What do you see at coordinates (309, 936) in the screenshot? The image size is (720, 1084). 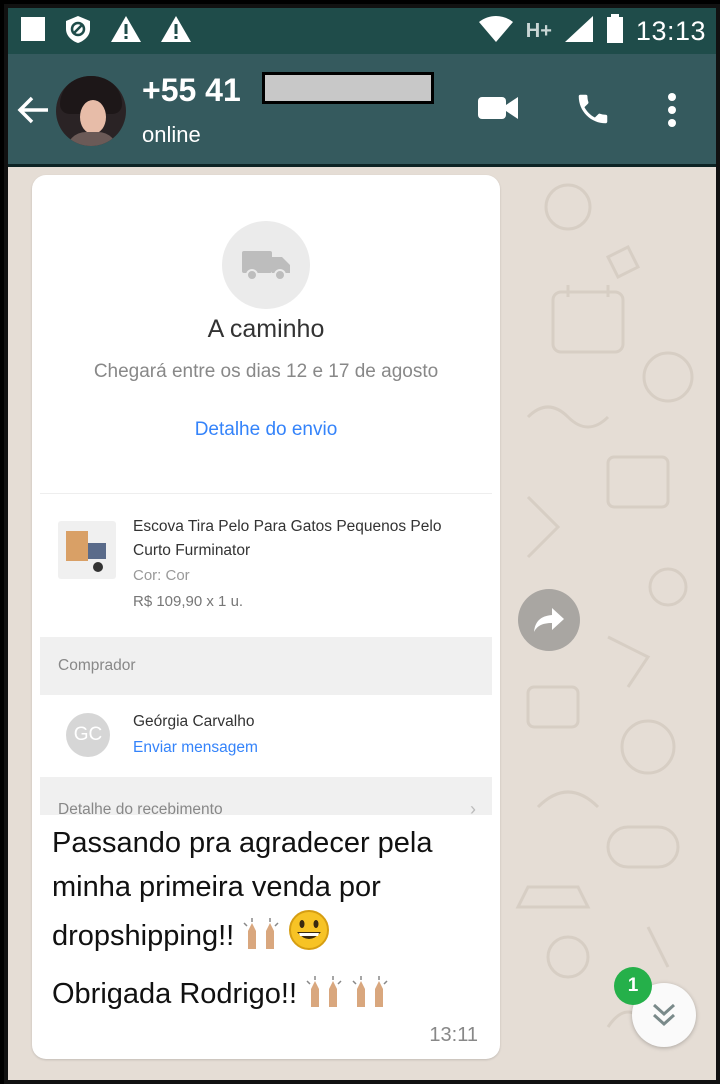 I see `grinning-face-emoji-icon` at bounding box center [309, 936].